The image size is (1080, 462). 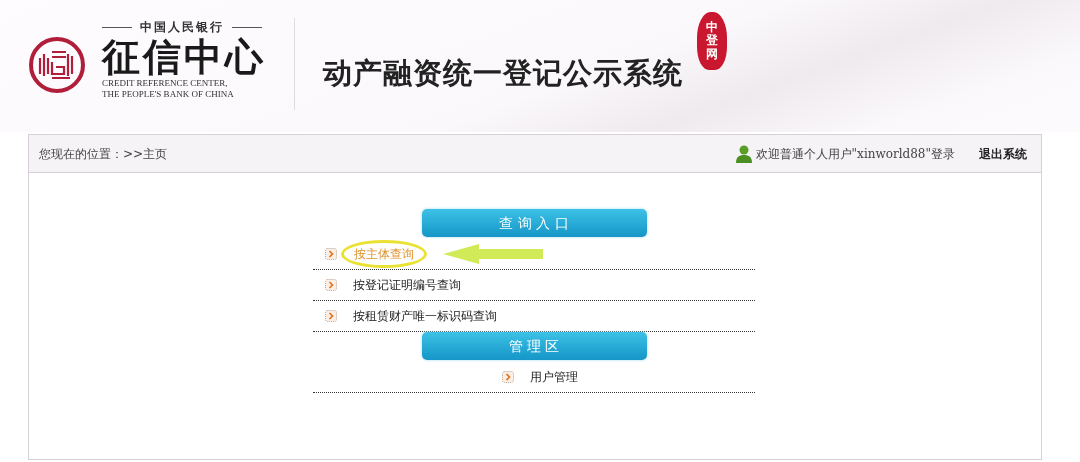 I want to click on stamp-logo: 中登网, so click(x=712, y=41).